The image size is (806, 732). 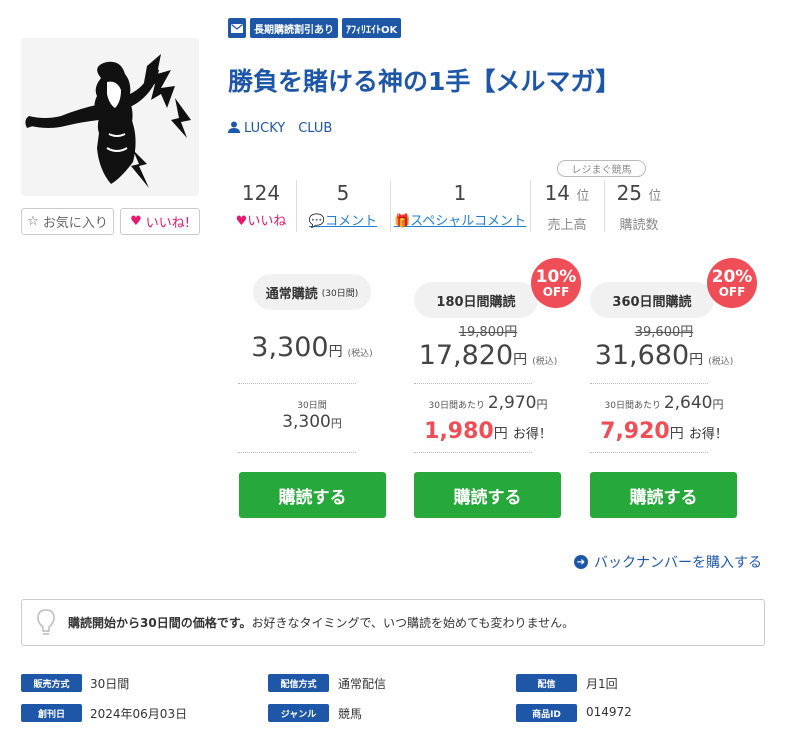 What do you see at coordinates (298, 683) in the screenshot?
I see `delivery-type-label: 配信方式` at bounding box center [298, 683].